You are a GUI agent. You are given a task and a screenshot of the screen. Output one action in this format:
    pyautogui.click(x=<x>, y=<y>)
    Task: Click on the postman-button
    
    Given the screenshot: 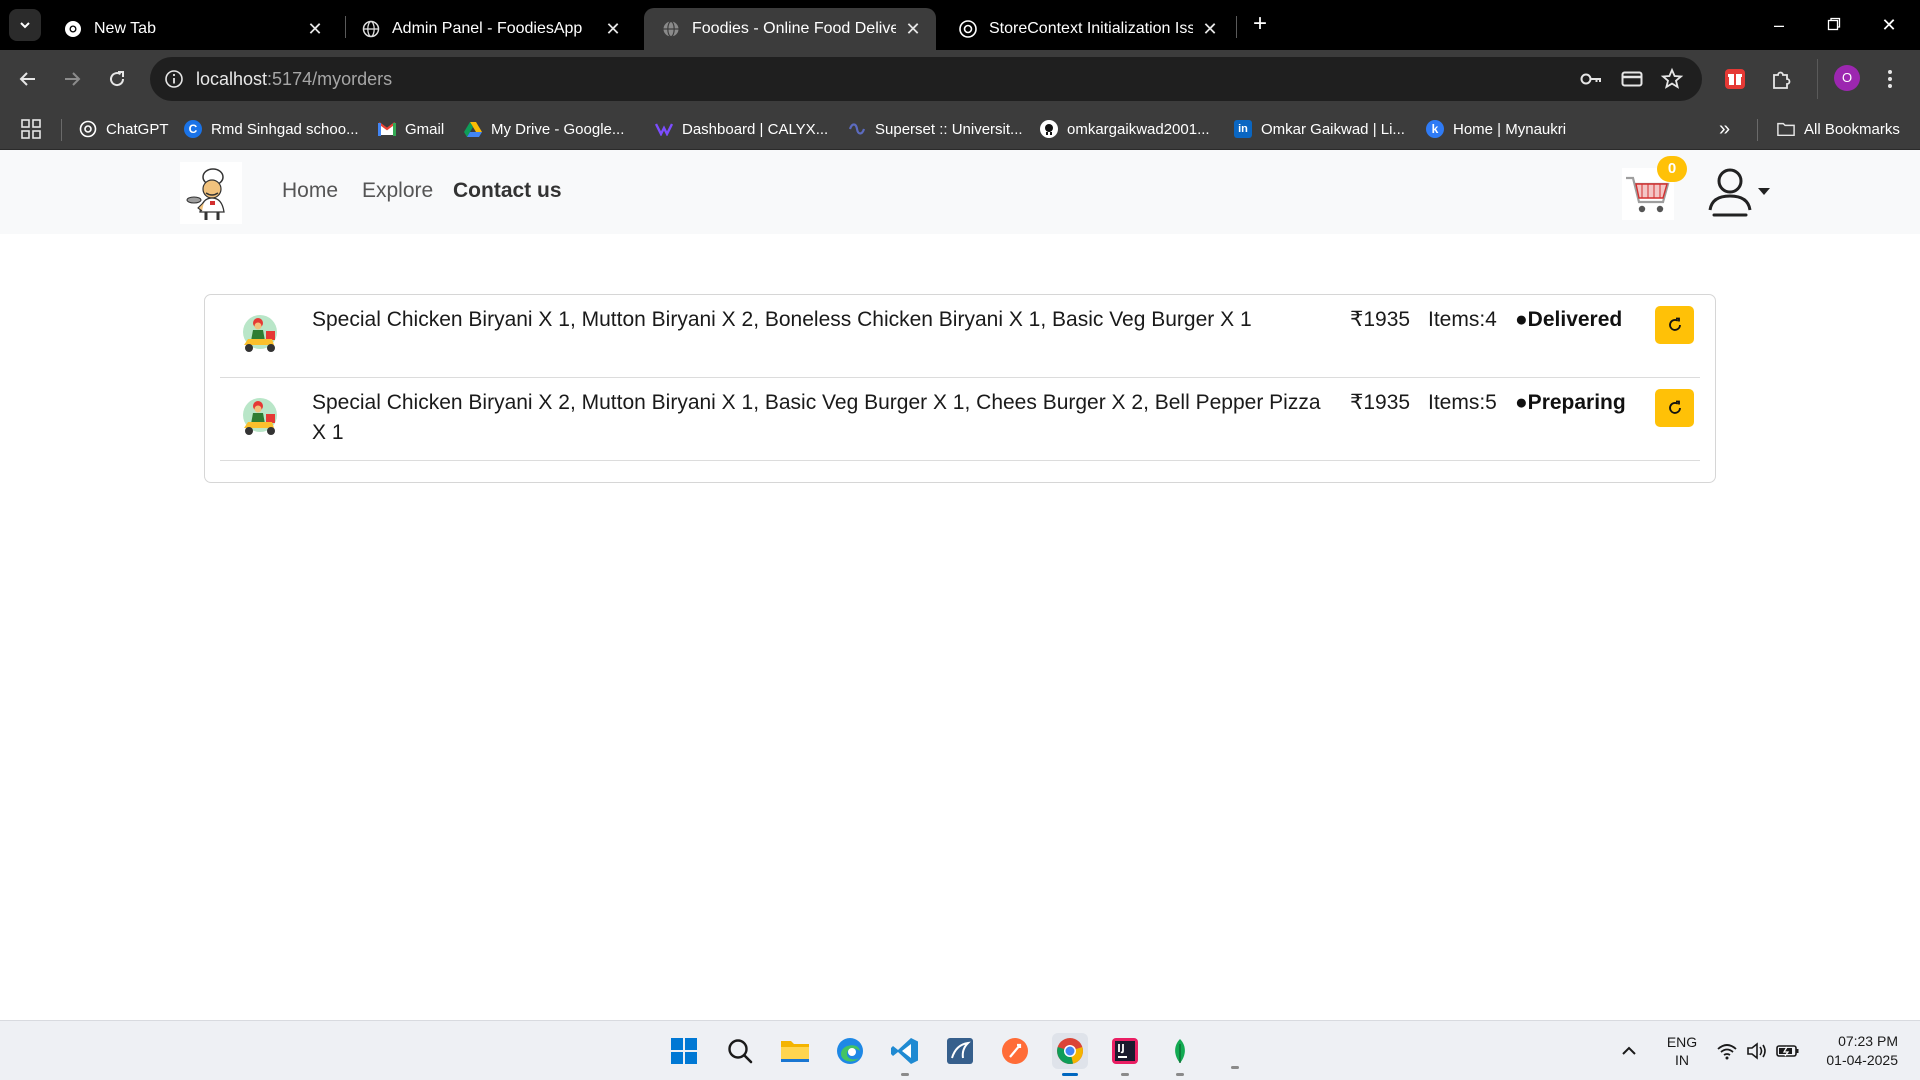 What is the action you would take?
    pyautogui.click(x=1015, y=1051)
    